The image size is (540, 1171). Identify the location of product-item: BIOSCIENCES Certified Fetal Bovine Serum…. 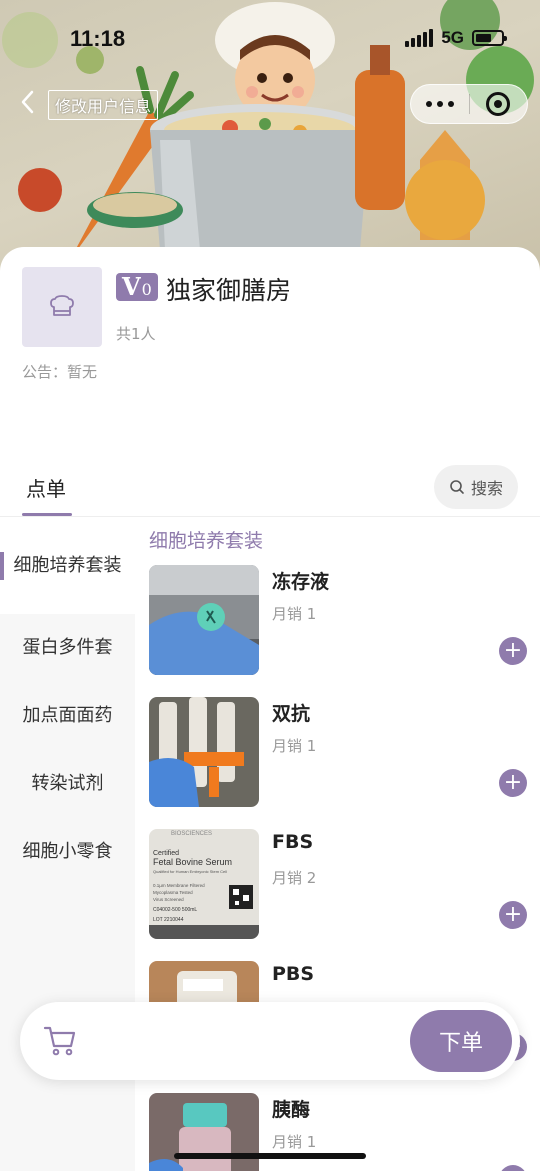
(339, 885).